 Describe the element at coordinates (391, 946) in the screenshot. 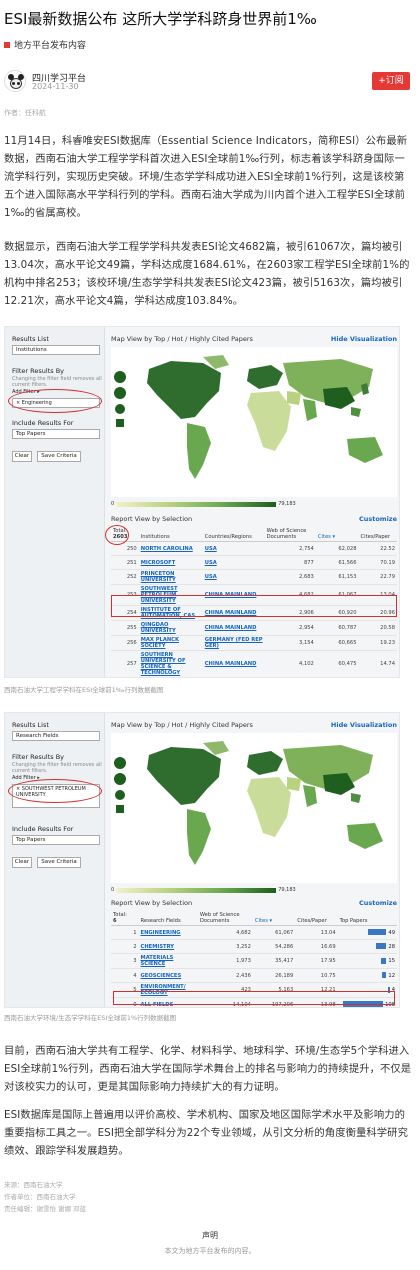

I see `top-papers-value: 28` at that location.